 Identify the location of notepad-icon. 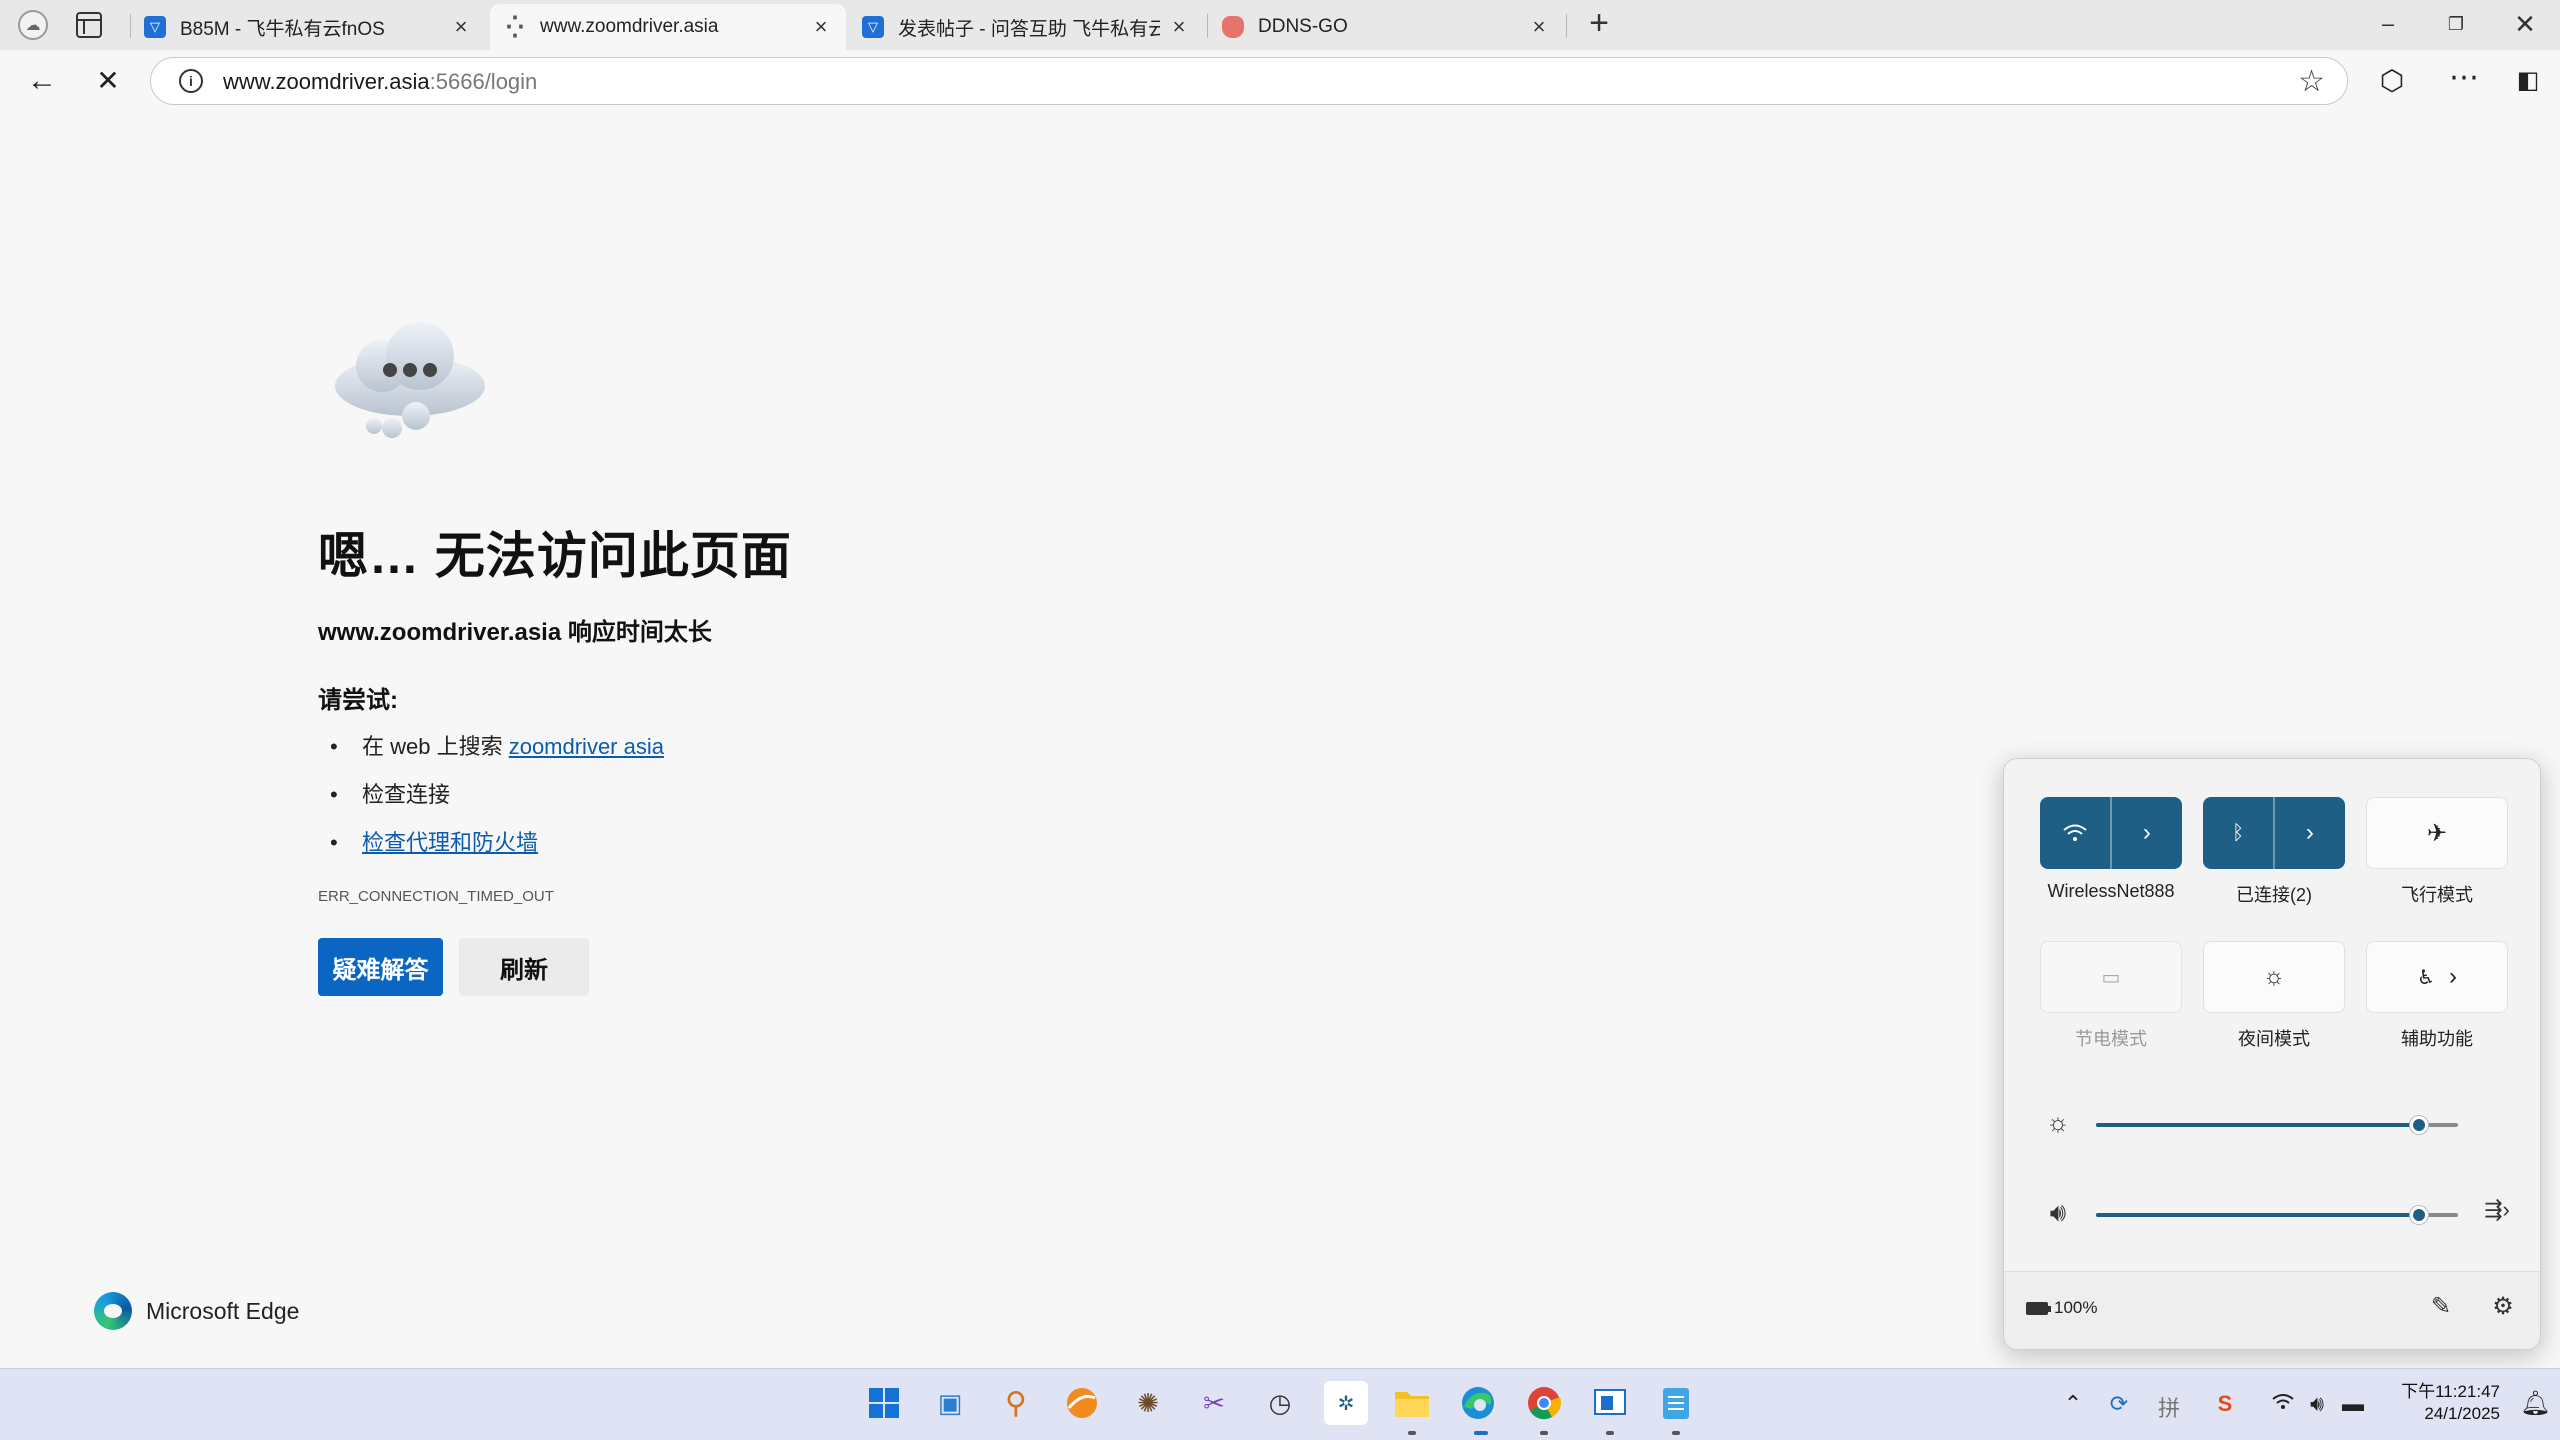
(1676, 1403).